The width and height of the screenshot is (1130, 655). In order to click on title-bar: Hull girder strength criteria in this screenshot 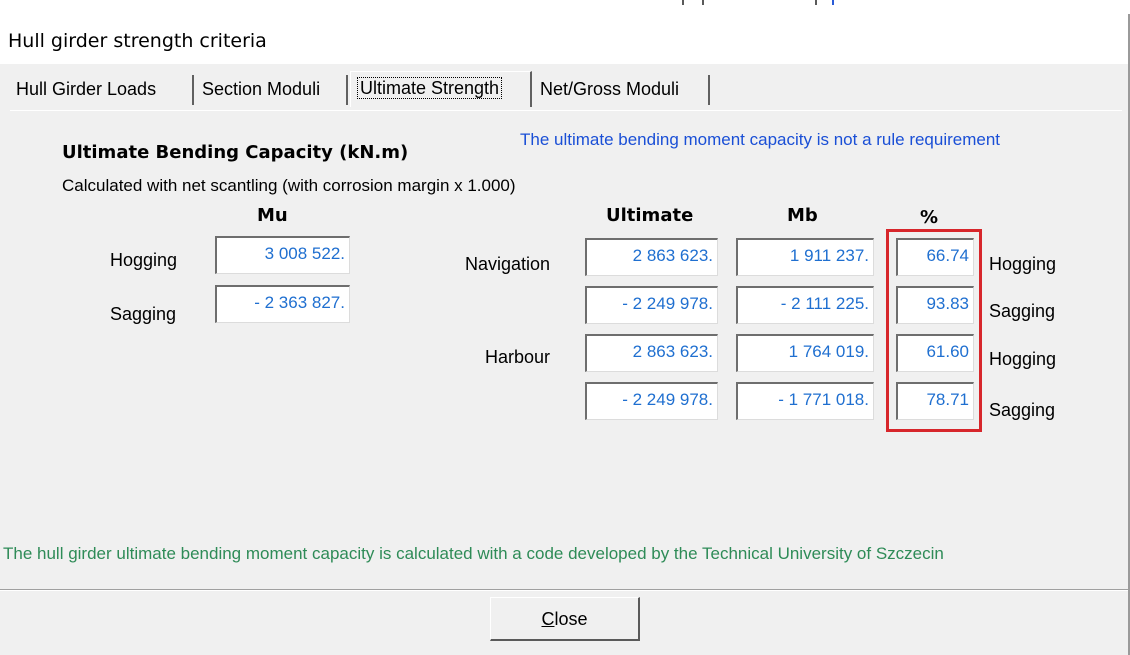, I will do `click(564, 39)`.